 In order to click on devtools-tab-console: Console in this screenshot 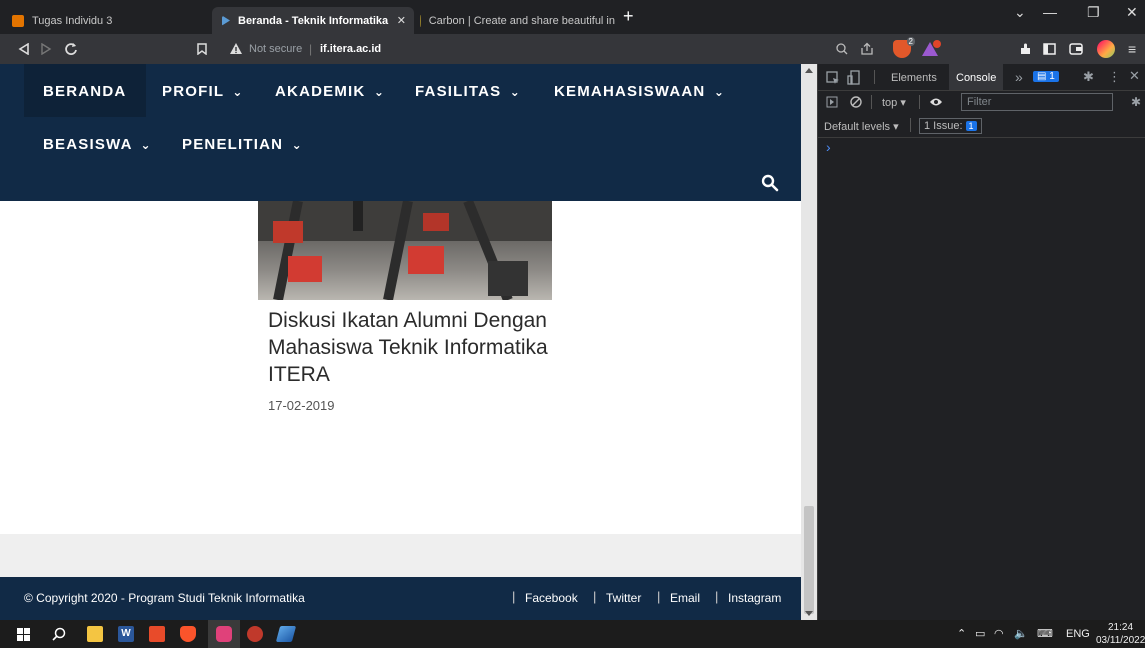, I will do `click(976, 77)`.